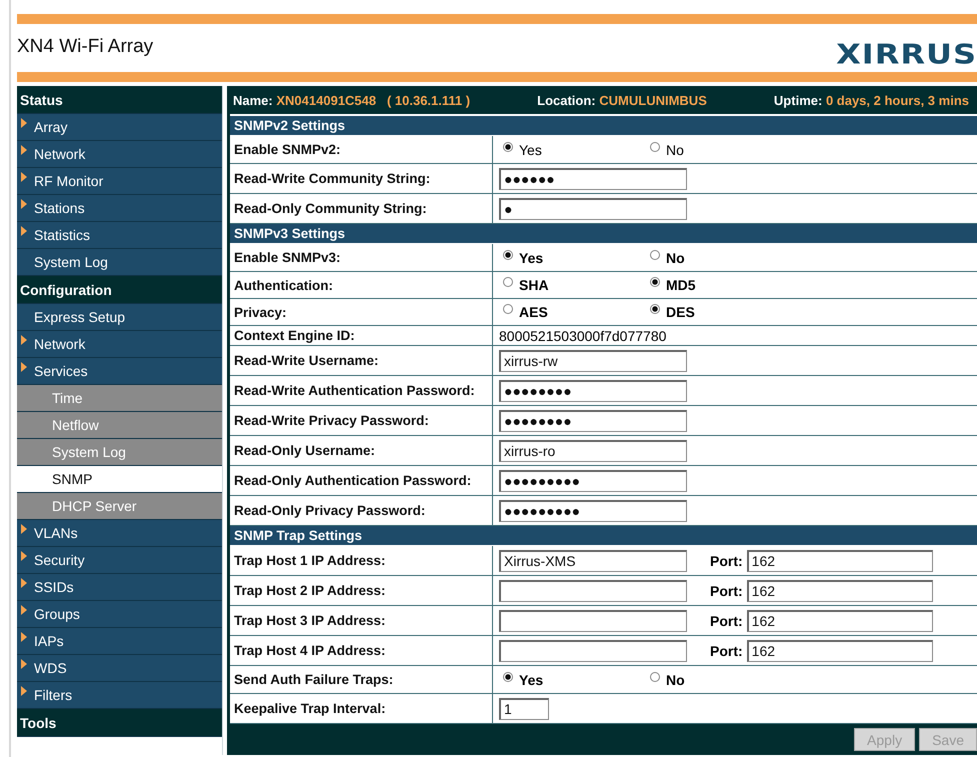  I want to click on text-field: 1, so click(524, 709).